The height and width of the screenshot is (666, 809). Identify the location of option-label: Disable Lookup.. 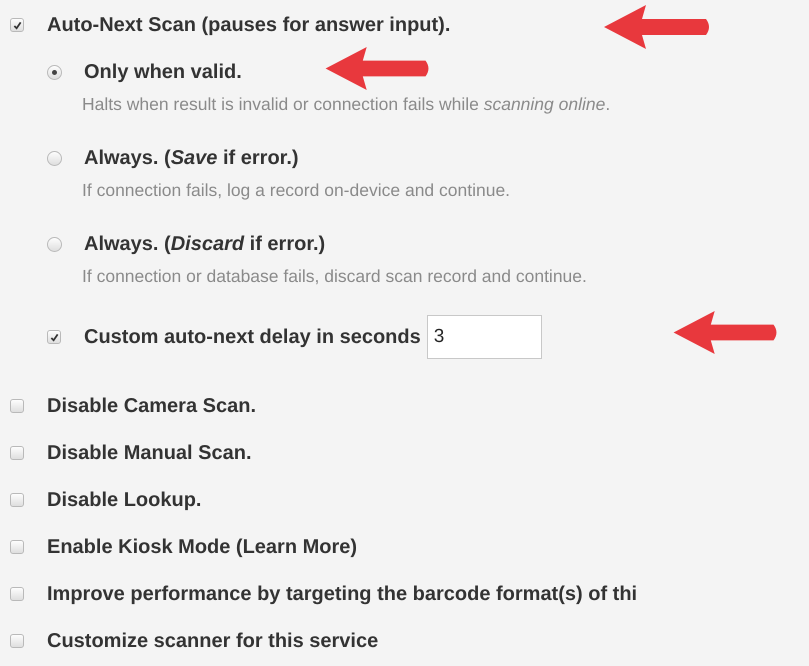
(124, 500).